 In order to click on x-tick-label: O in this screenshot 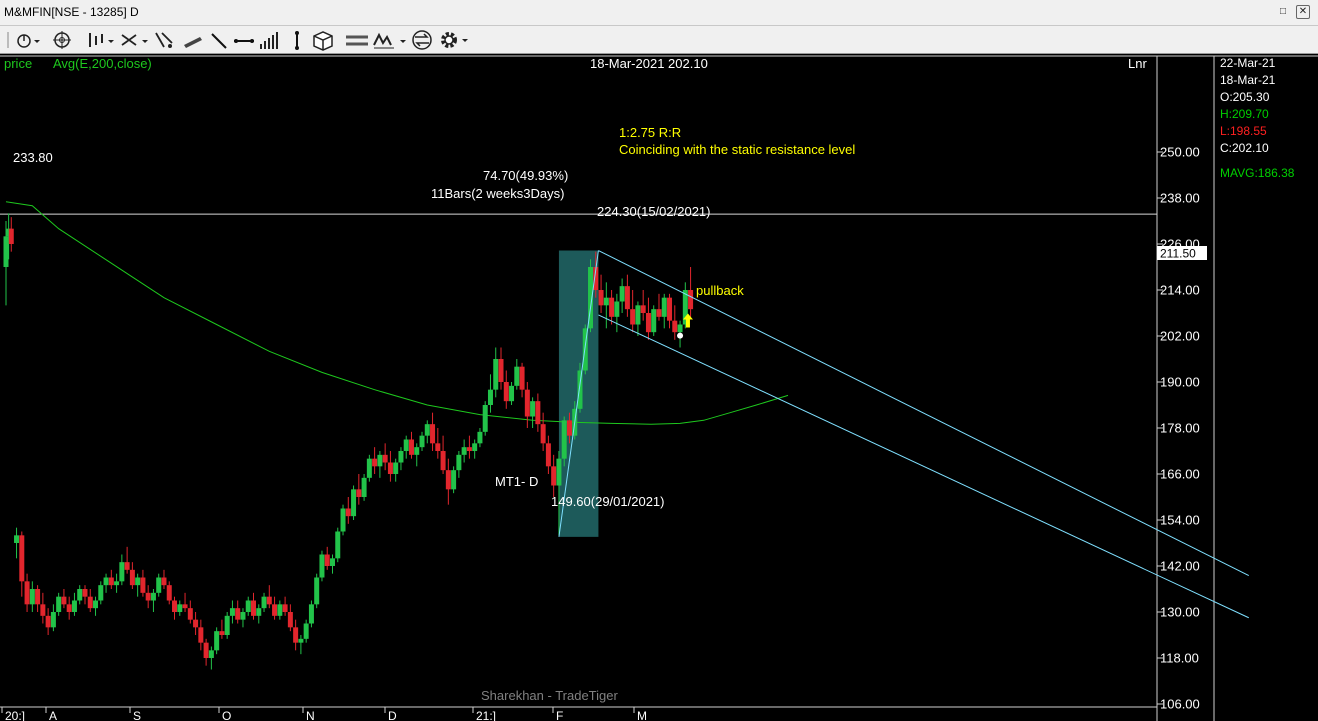, I will do `click(226, 715)`.